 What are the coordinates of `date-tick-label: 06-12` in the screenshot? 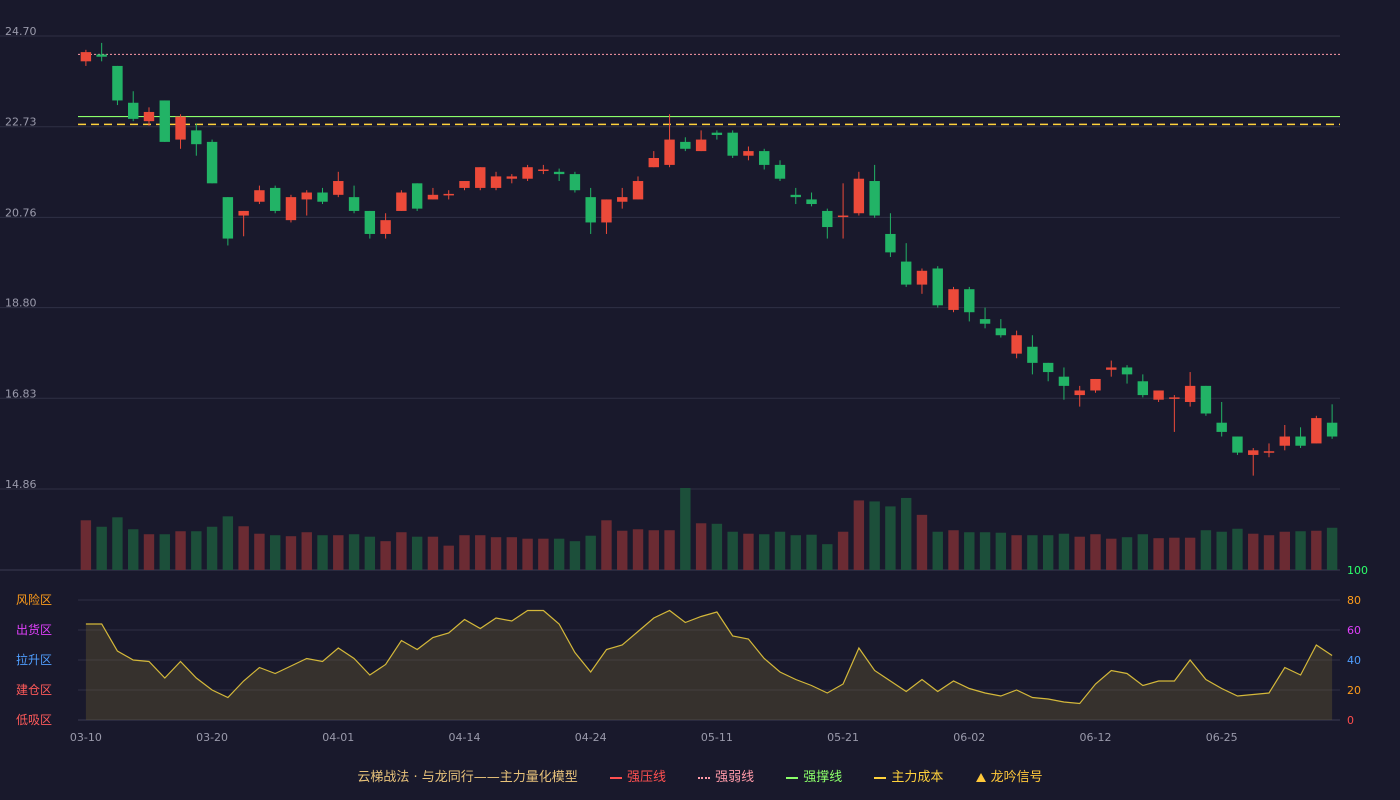 It's located at (1096, 737).